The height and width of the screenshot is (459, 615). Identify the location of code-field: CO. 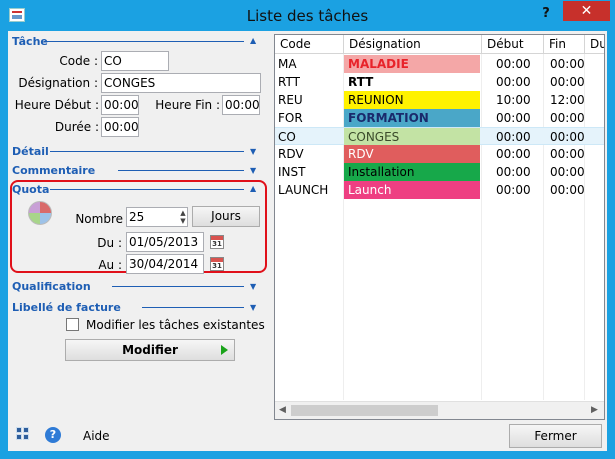
(135, 61).